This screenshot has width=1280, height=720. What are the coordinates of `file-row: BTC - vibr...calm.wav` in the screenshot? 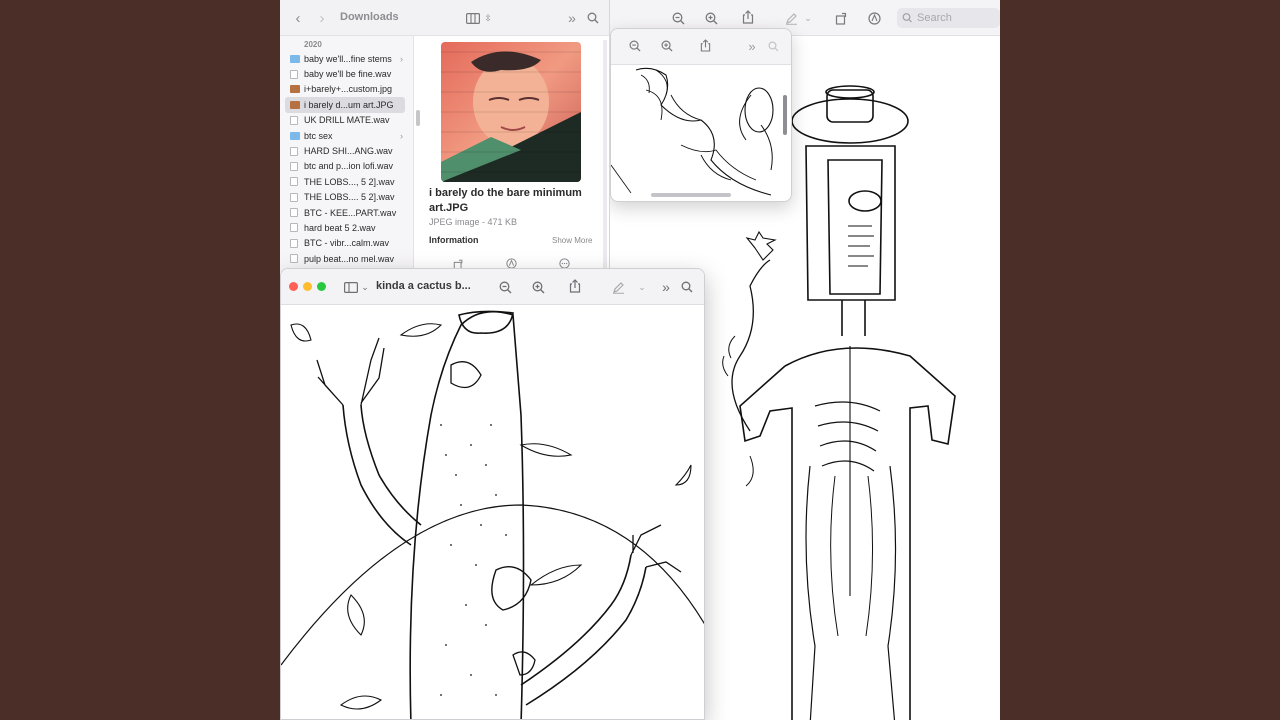 It's located at (346, 243).